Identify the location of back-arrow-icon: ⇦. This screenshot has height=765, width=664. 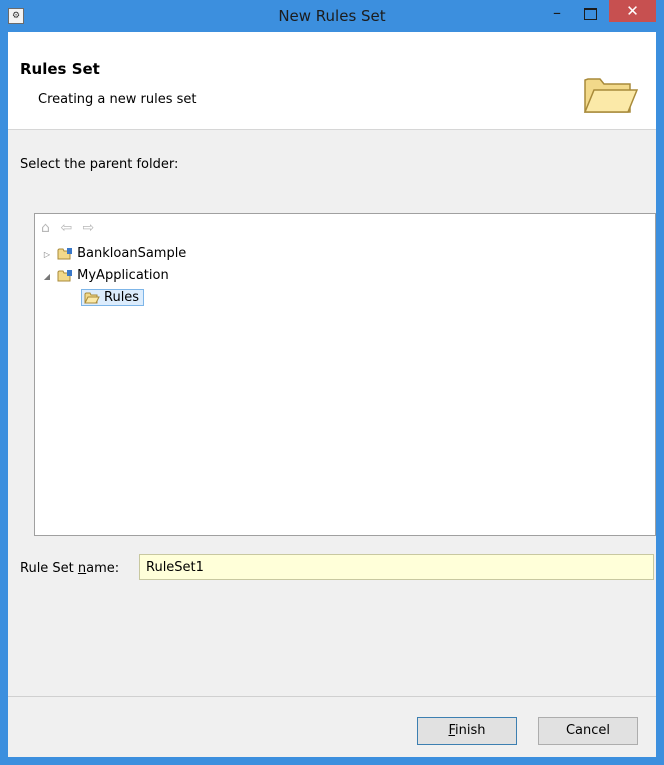
(66, 228).